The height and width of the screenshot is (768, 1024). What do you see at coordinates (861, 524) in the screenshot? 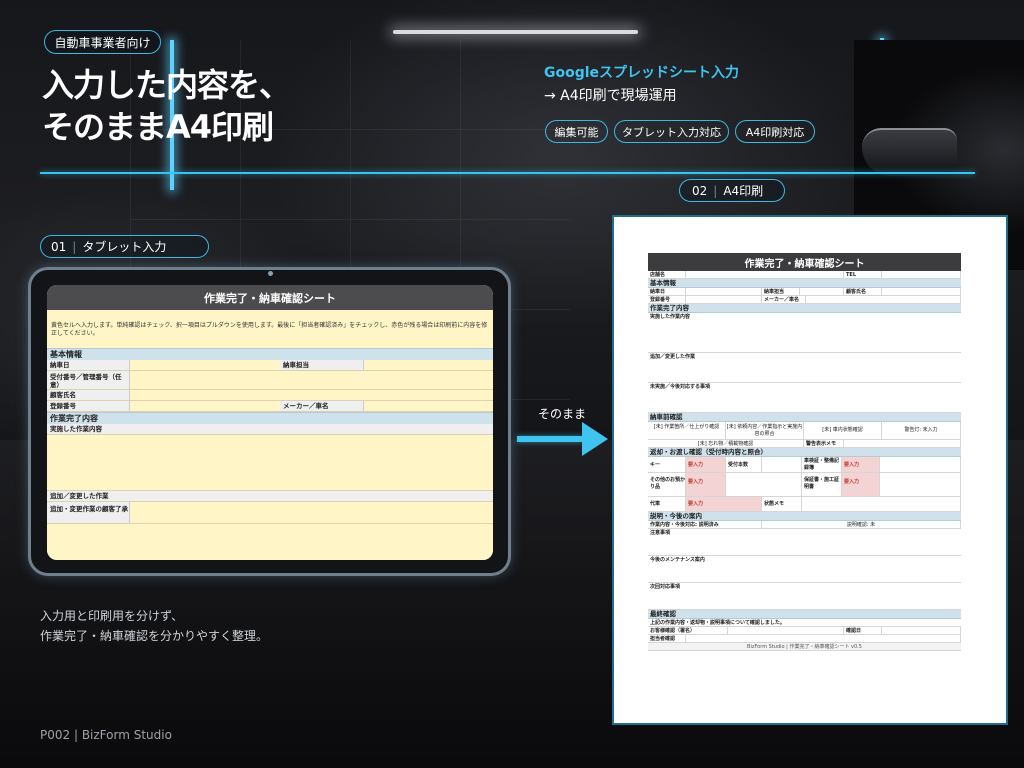
I see `cell: 説明確認: 未` at bounding box center [861, 524].